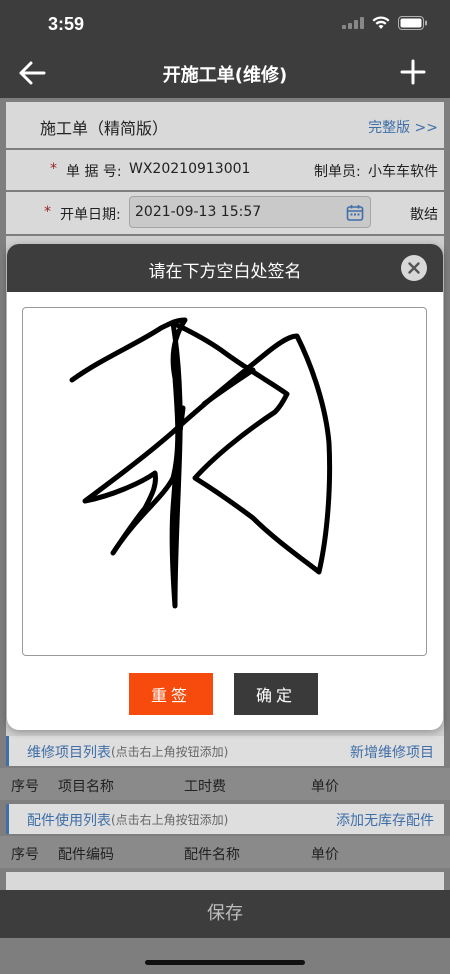  I want to click on repair-section-title: 维修项目列表, so click(69, 753).